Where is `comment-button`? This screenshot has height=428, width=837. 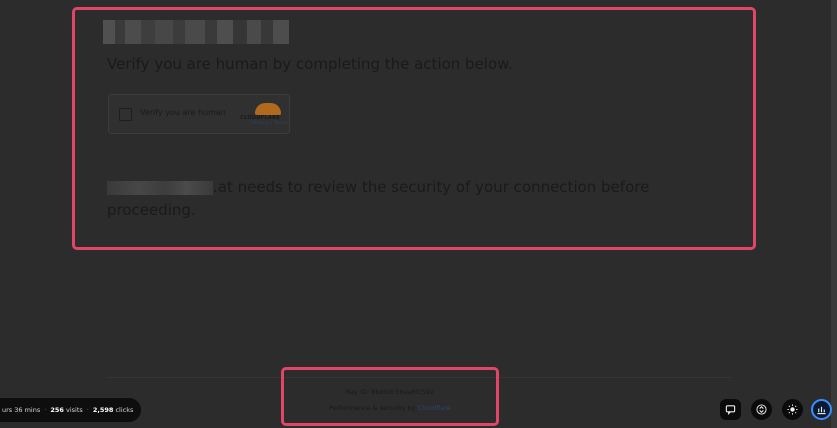 comment-button is located at coordinates (730, 409).